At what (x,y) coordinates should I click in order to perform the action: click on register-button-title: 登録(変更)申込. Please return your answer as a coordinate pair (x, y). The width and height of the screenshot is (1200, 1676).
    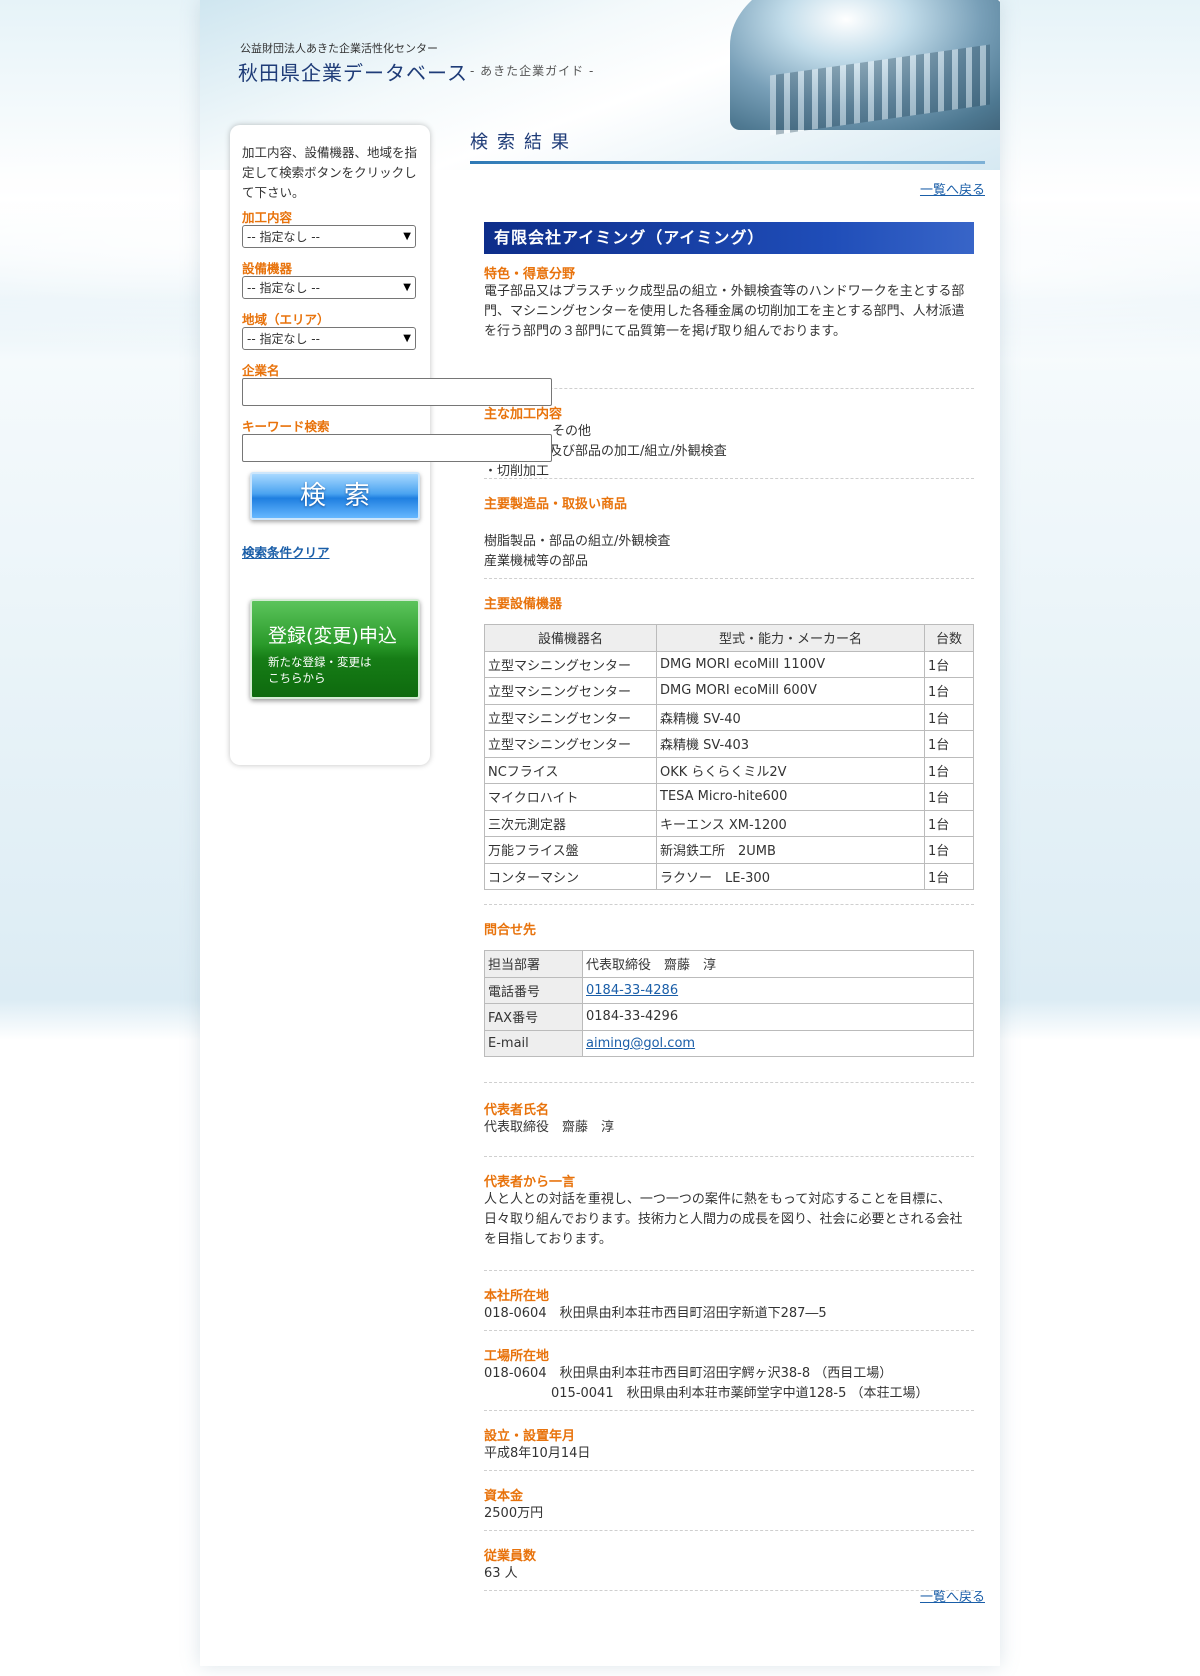
    Looking at the image, I should click on (332, 636).